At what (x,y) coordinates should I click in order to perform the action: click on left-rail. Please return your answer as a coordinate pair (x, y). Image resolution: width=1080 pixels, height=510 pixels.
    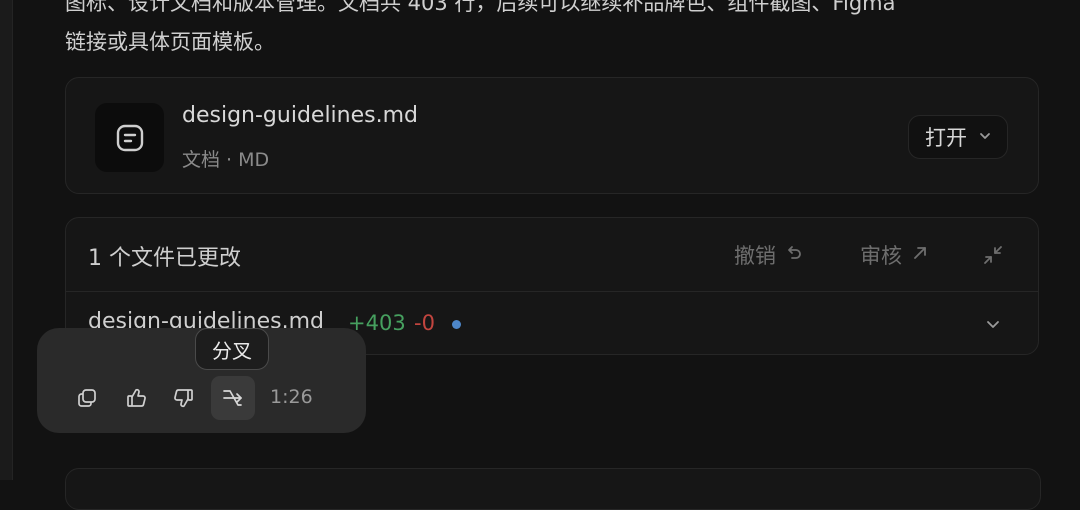
    Looking at the image, I should click on (6, 240).